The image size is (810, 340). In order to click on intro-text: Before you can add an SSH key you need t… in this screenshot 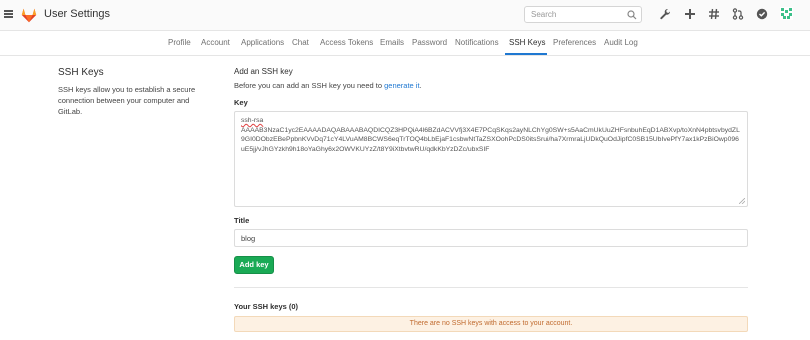, I will do `click(309, 85)`.